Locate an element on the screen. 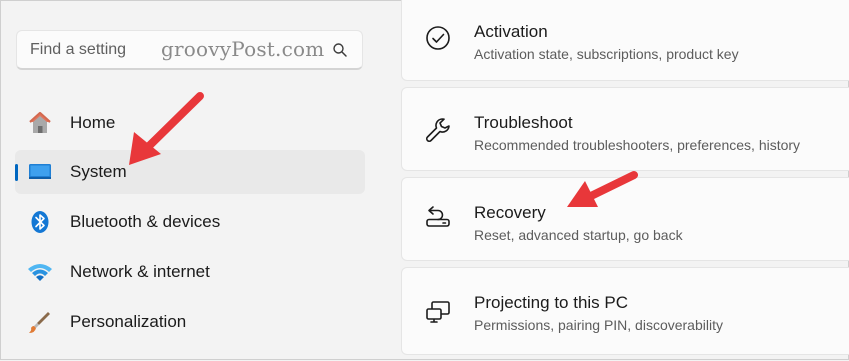 The height and width of the screenshot is (361, 849). sidebar-item-bluetooth: Bluetooth & devices is located at coordinates (190, 222).